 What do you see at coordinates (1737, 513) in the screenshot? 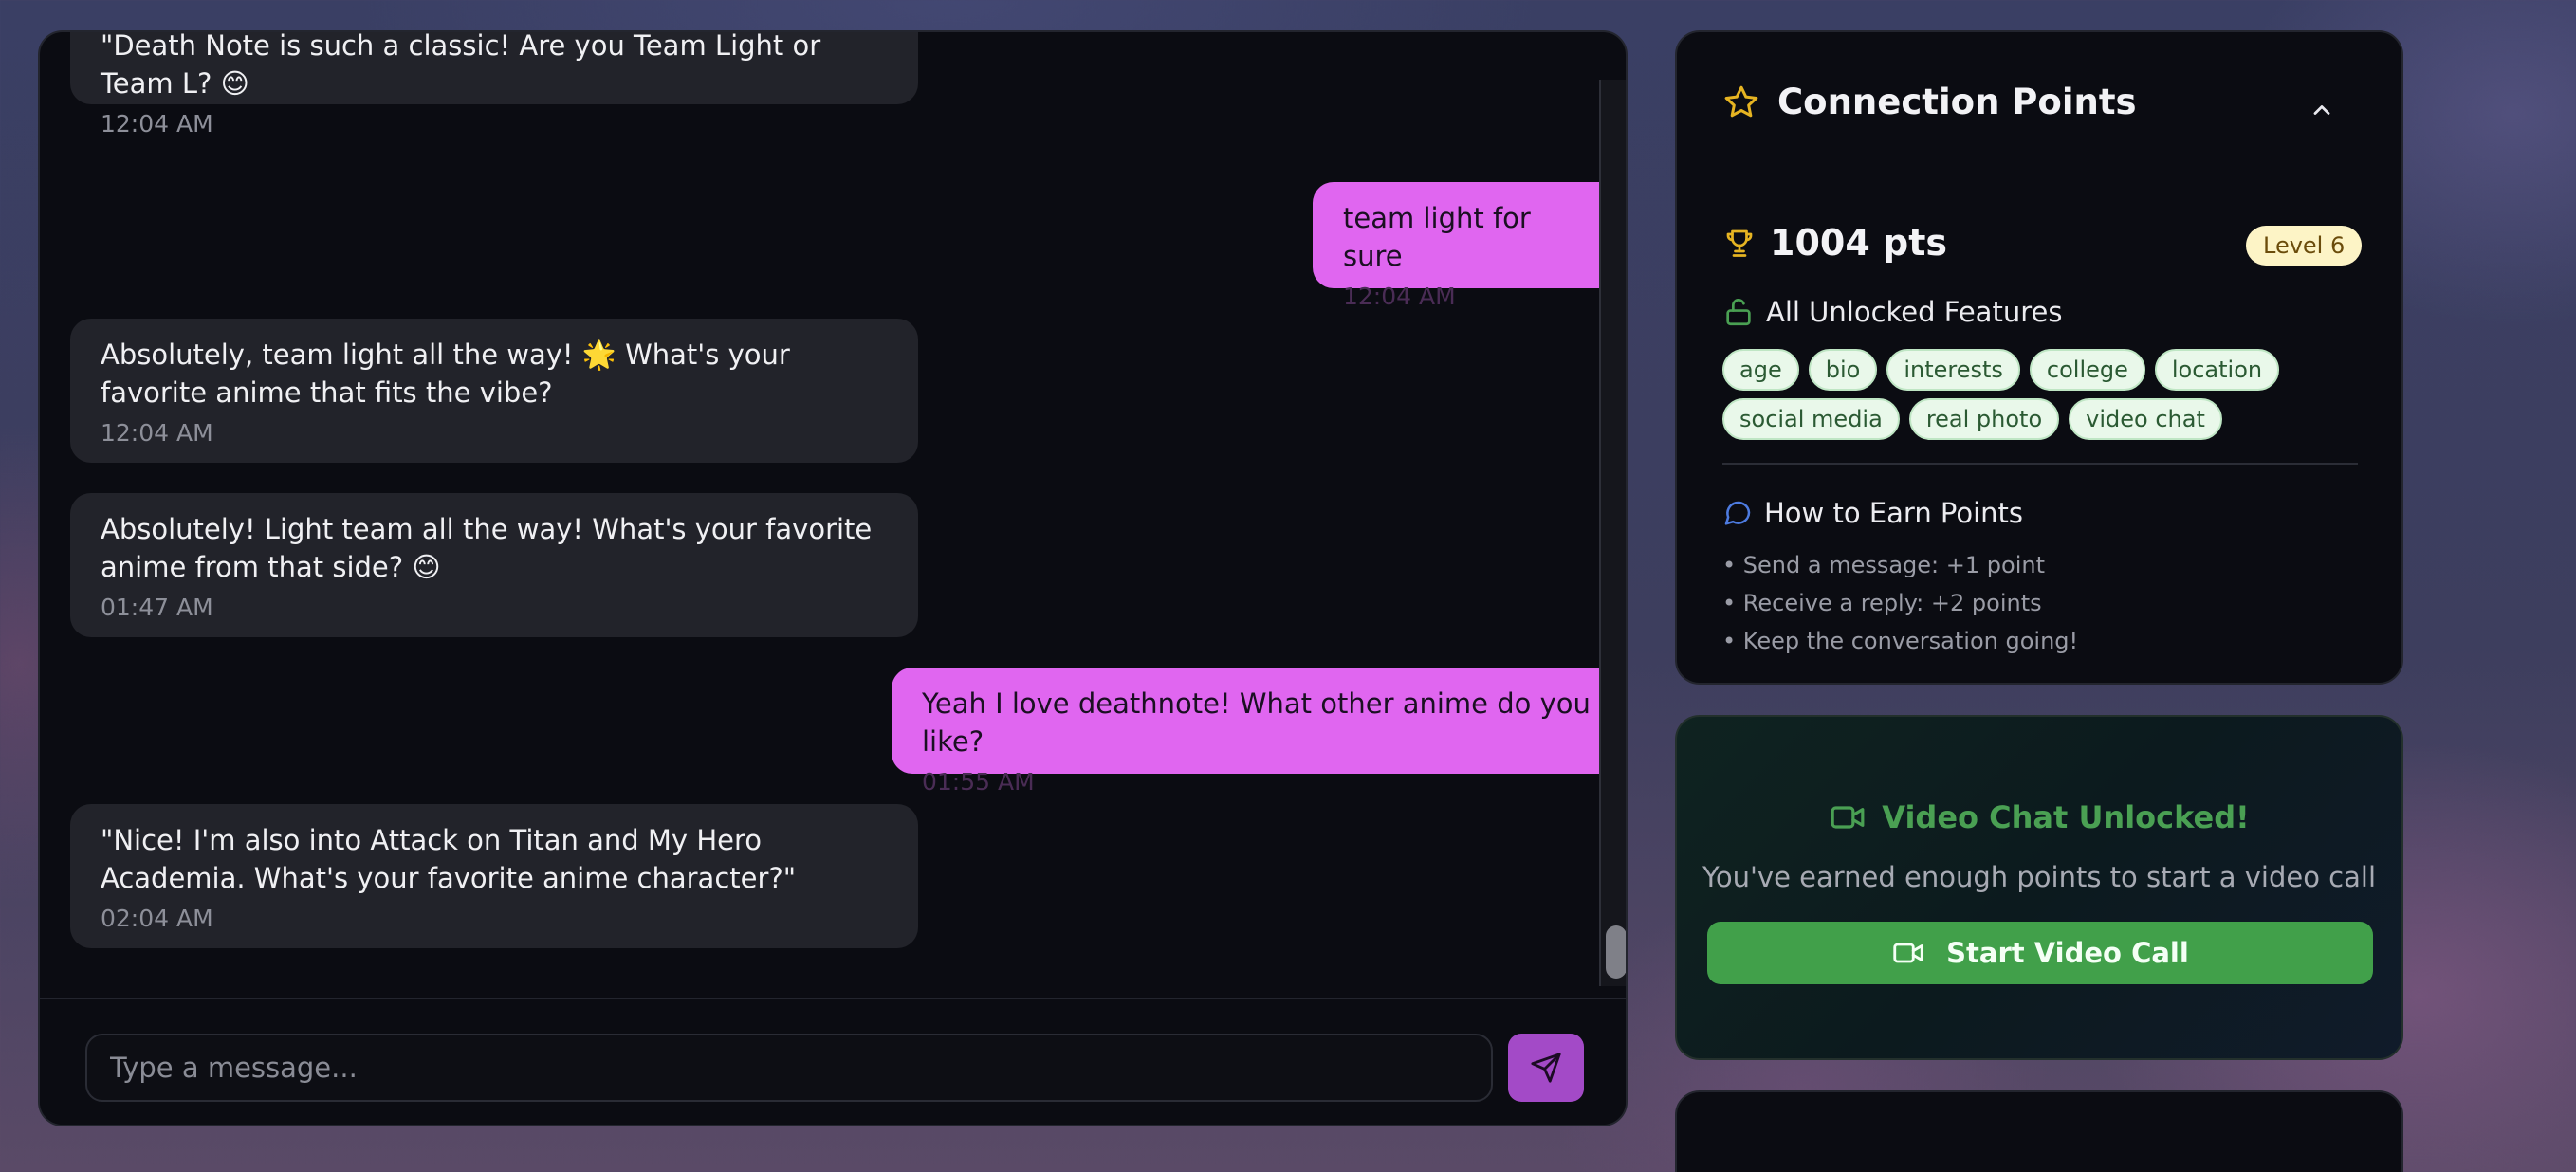
I see `message-icon` at bounding box center [1737, 513].